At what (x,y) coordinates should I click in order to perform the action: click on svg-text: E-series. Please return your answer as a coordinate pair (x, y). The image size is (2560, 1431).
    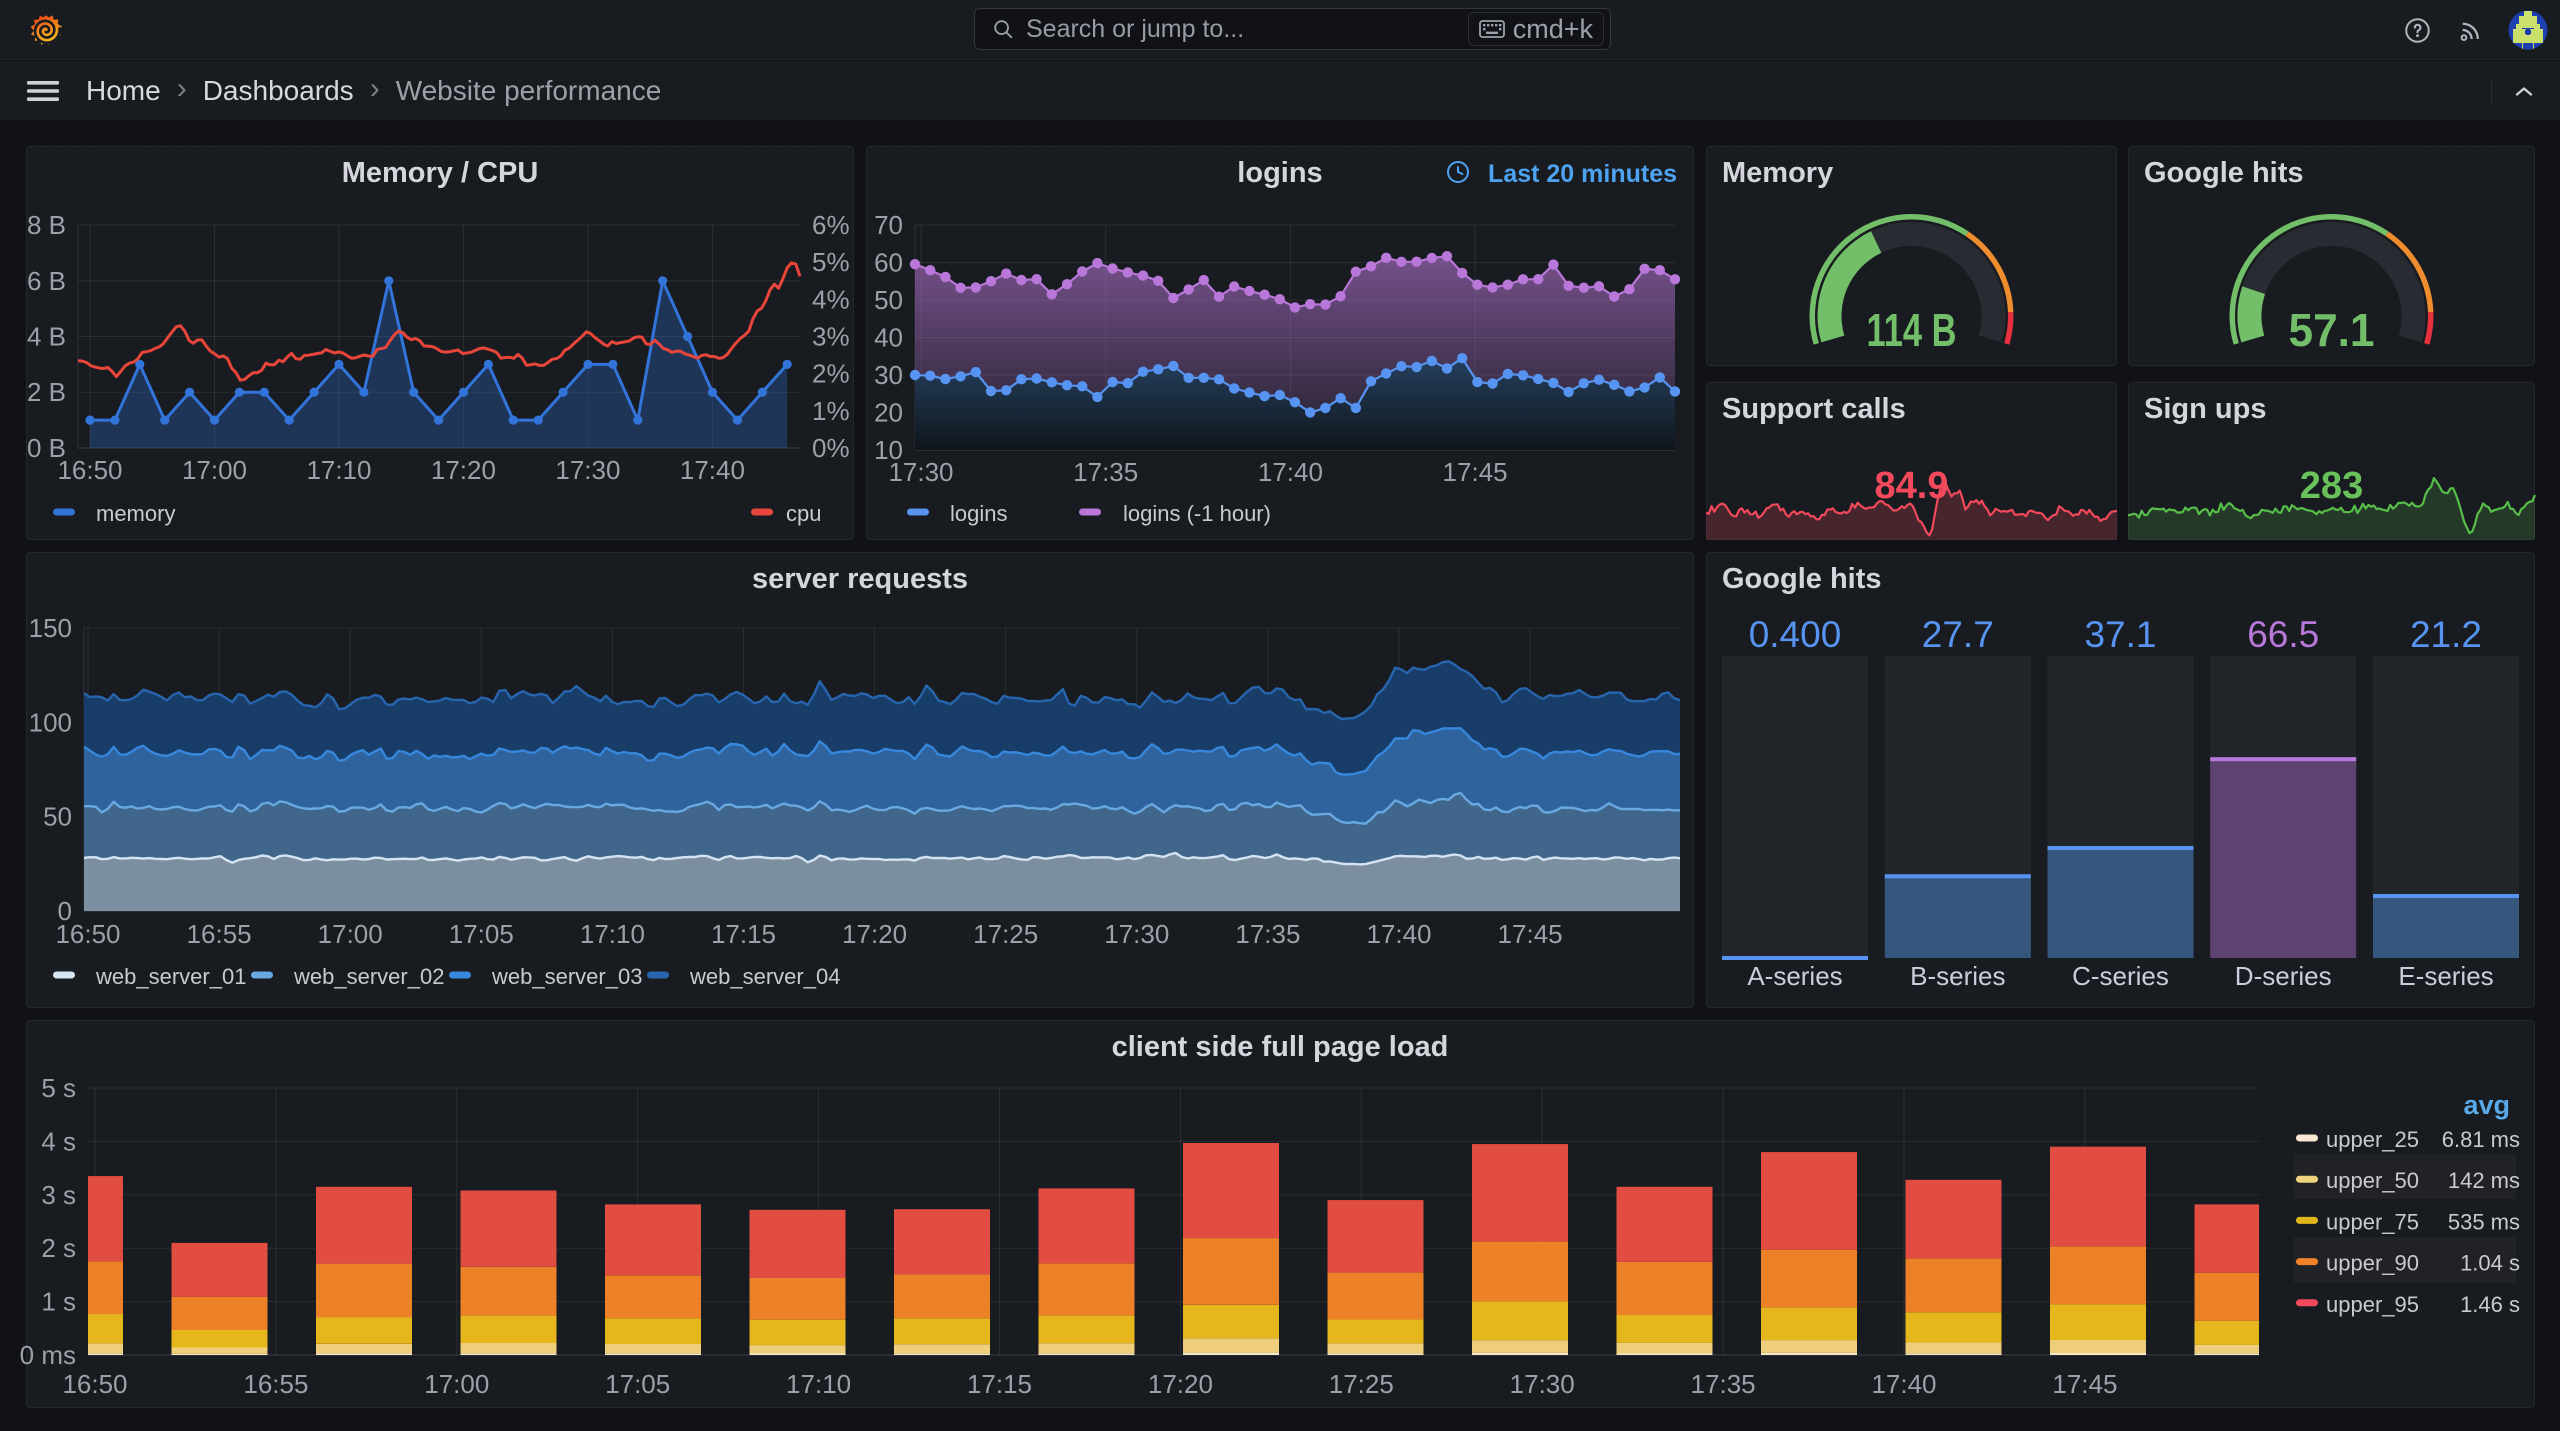
    Looking at the image, I should click on (2445, 976).